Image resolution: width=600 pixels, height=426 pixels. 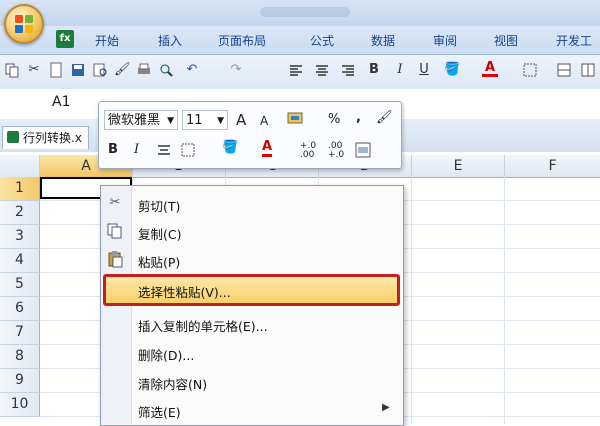 I want to click on new-icon, so click(x=56, y=70).